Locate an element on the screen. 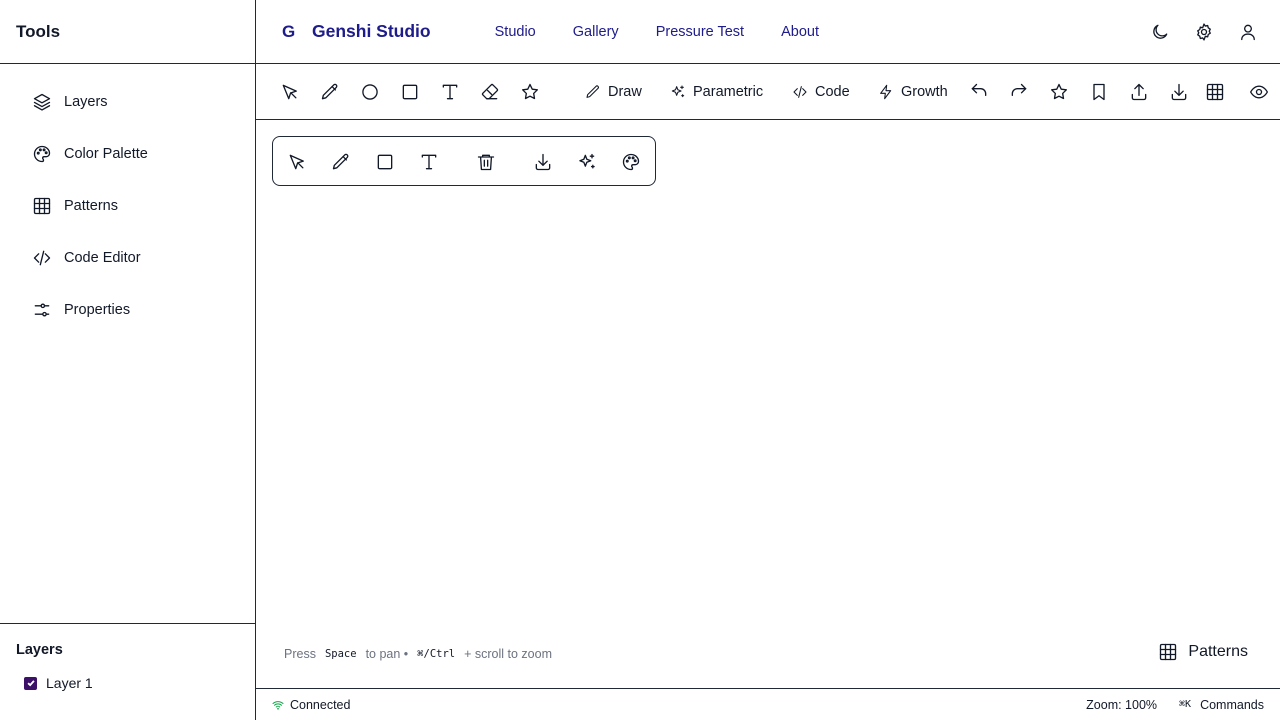 The height and width of the screenshot is (720, 1280). sidebar-item-label: Code Editor is located at coordinates (102, 258).